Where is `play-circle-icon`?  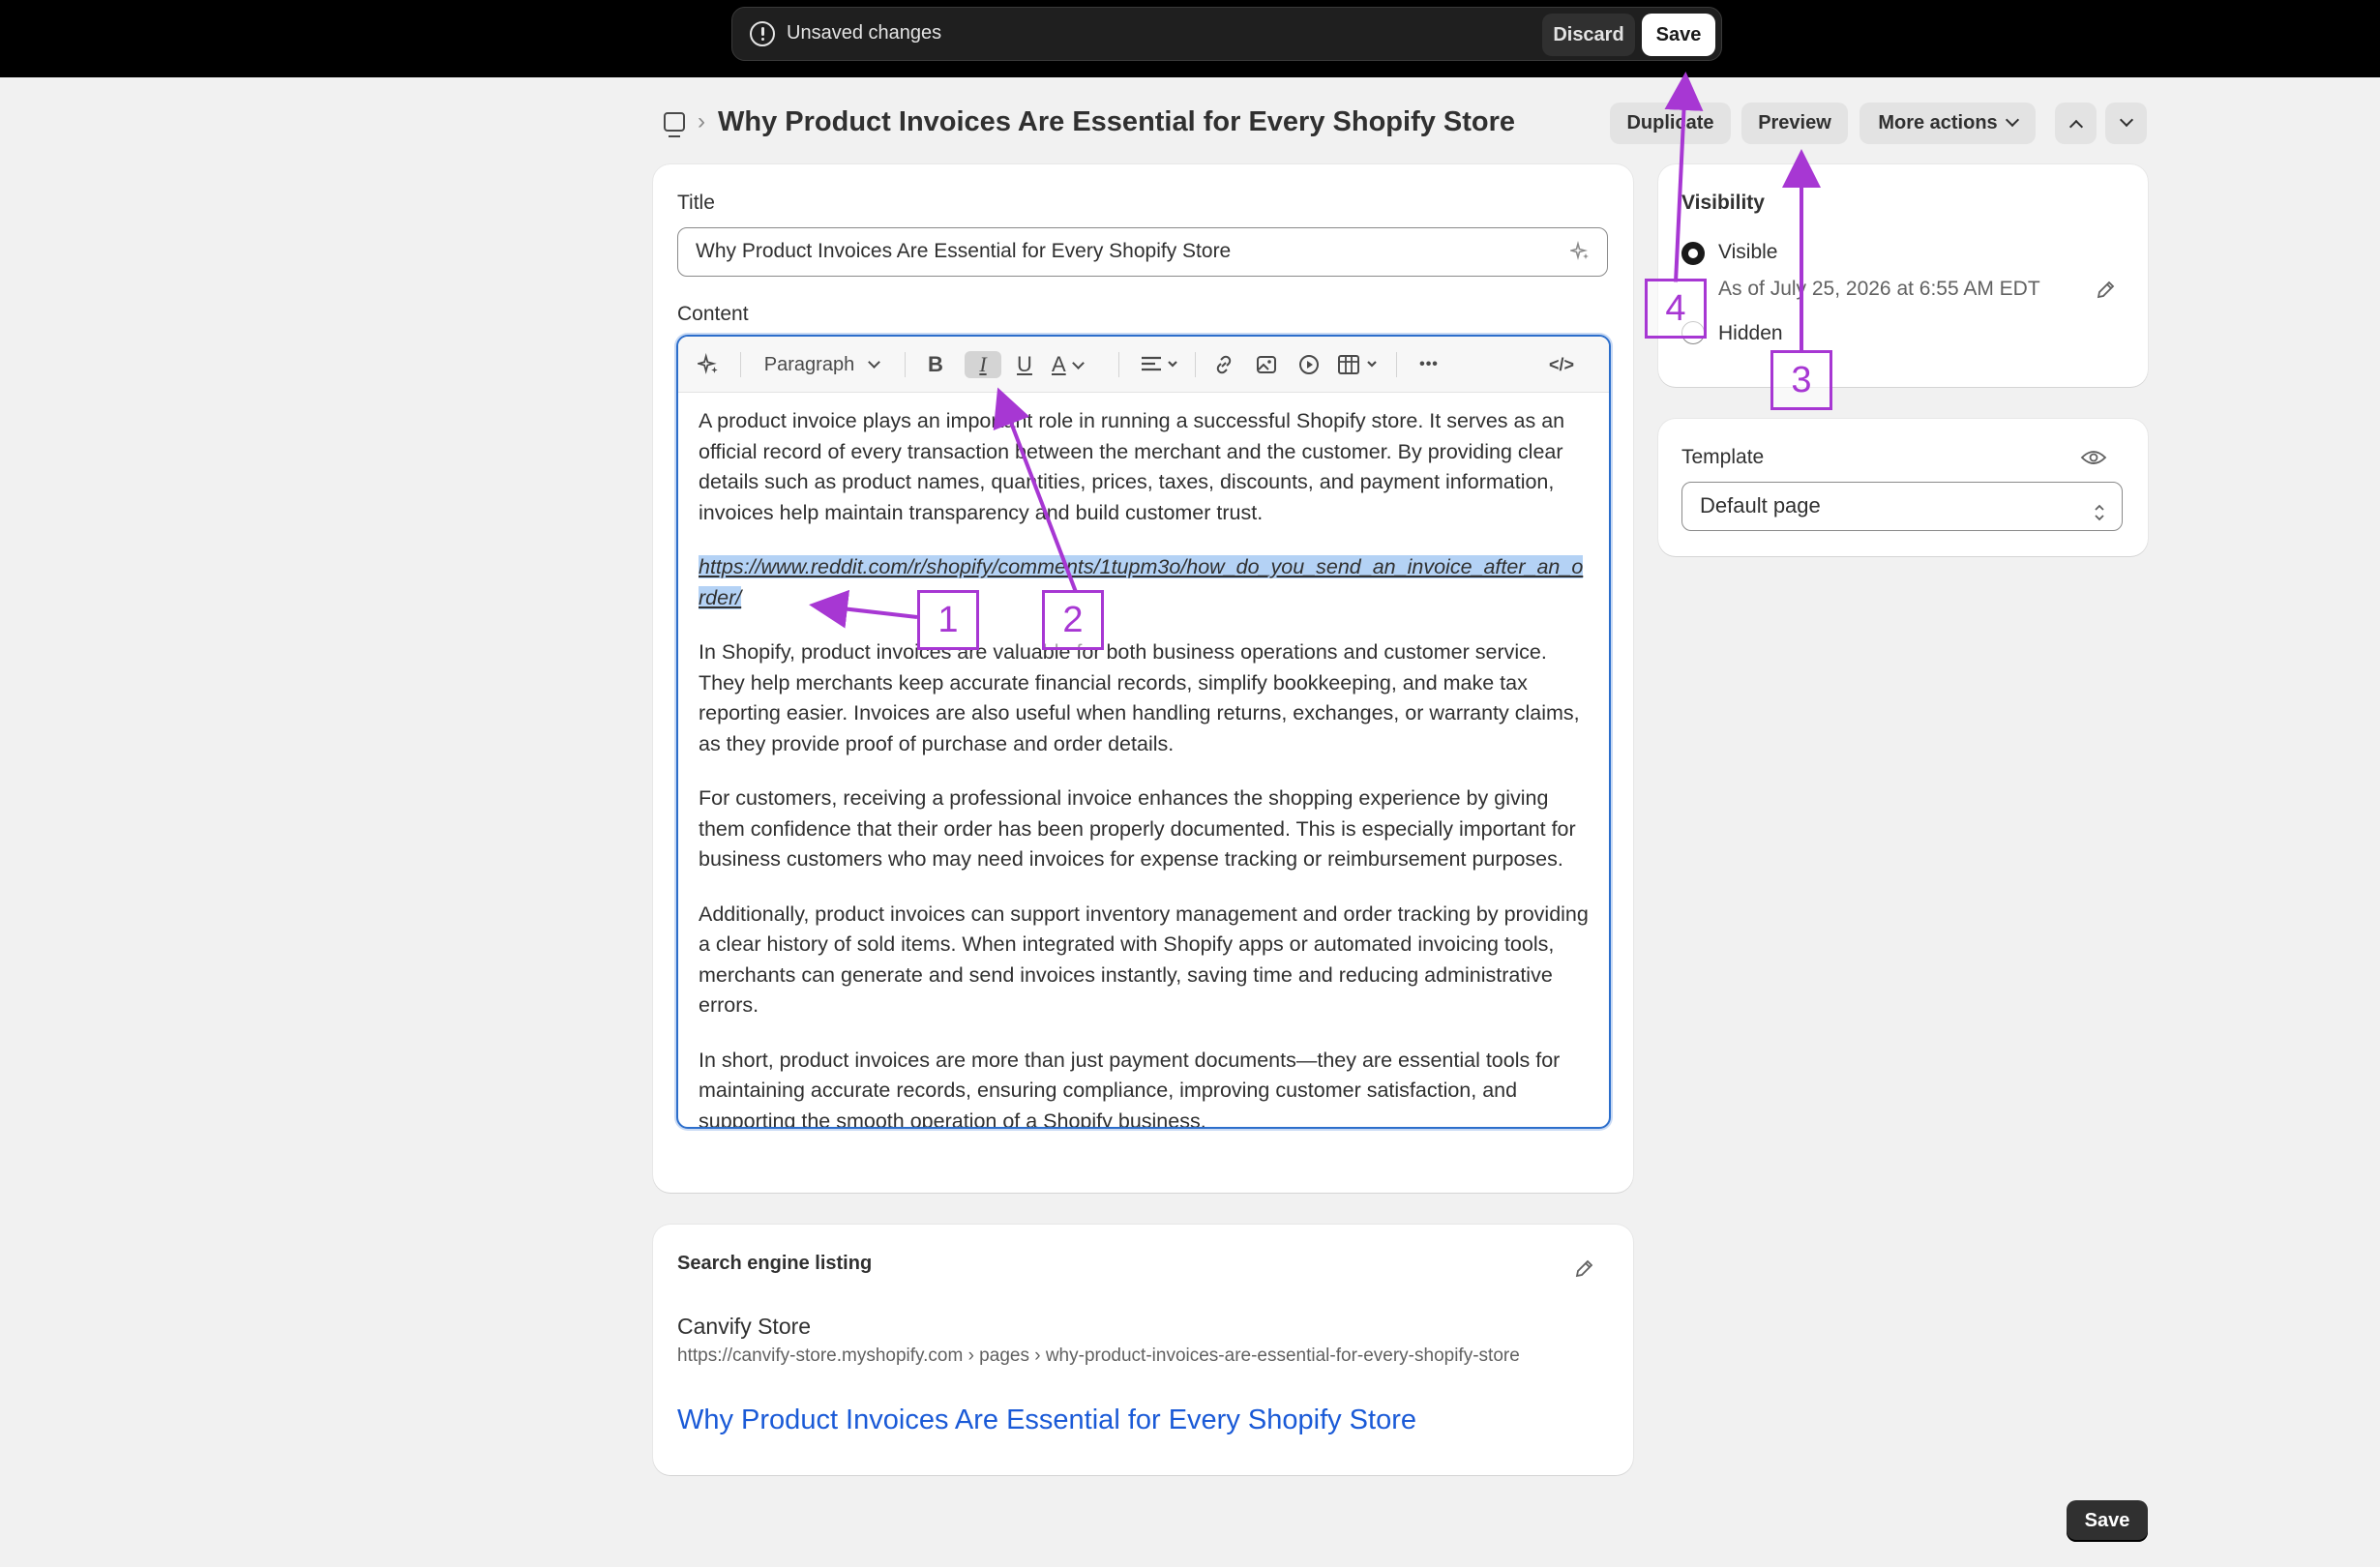 play-circle-icon is located at coordinates (1309, 365).